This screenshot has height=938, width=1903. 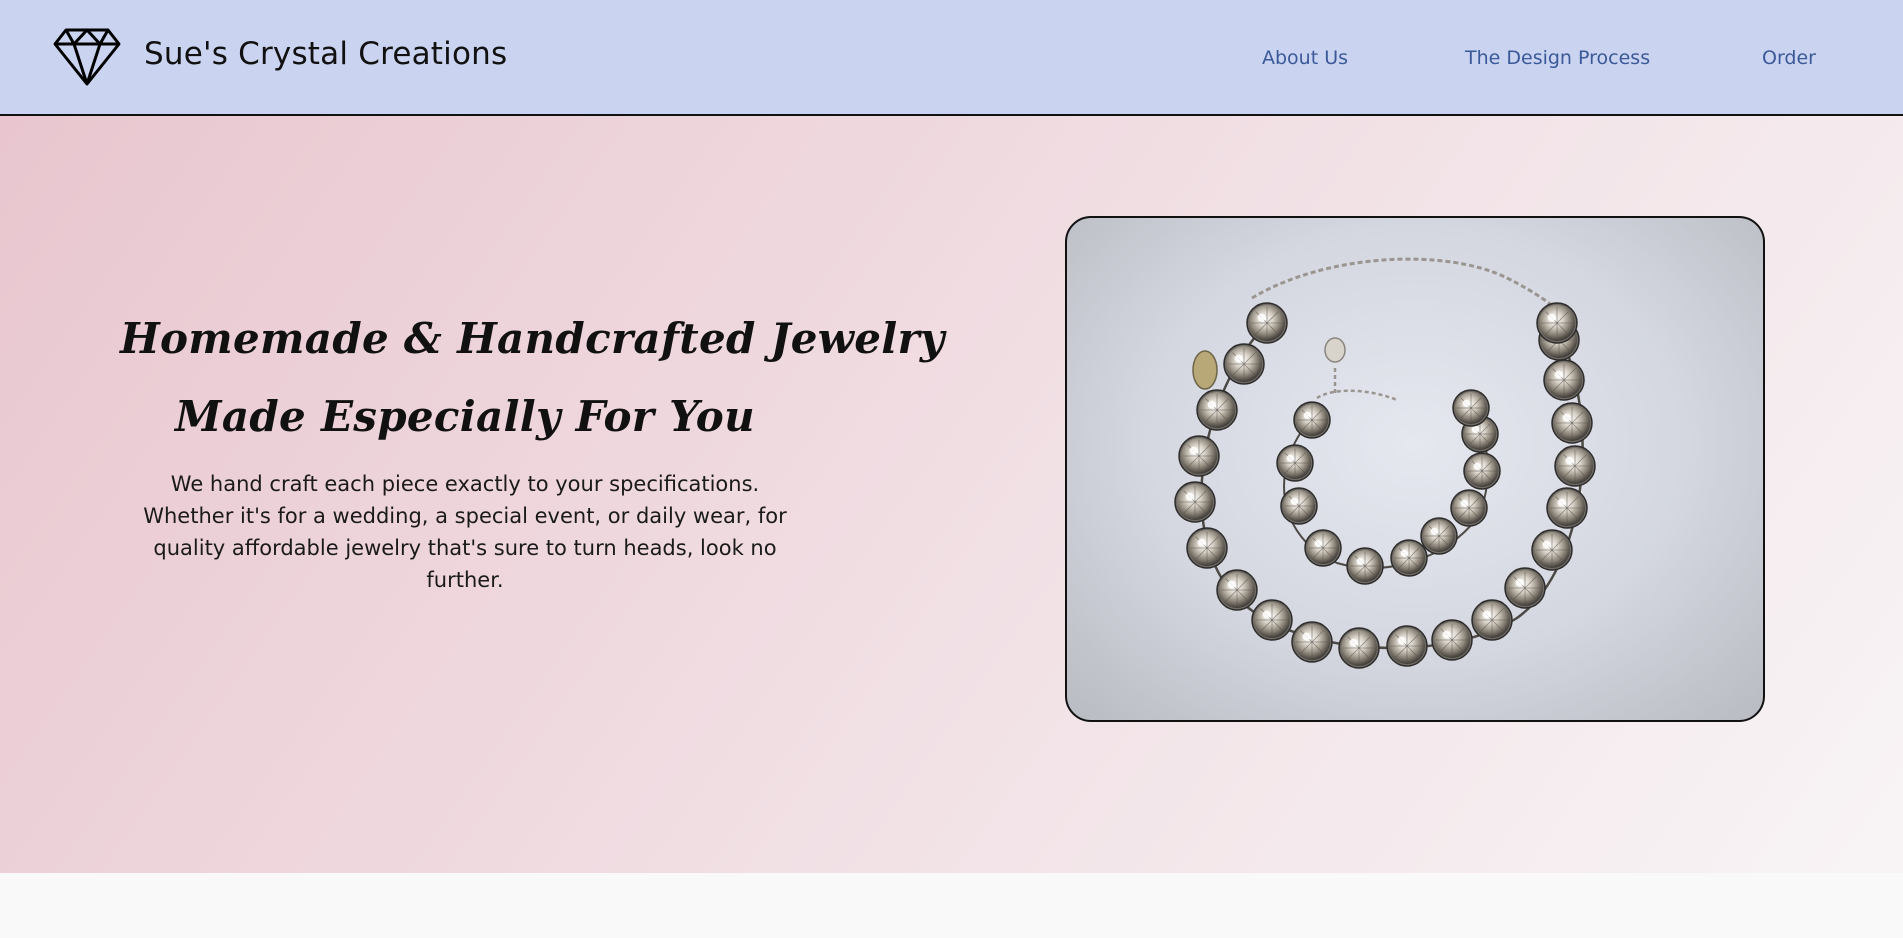 What do you see at coordinates (1305, 58) in the screenshot?
I see `nav-link-about-us: About Us` at bounding box center [1305, 58].